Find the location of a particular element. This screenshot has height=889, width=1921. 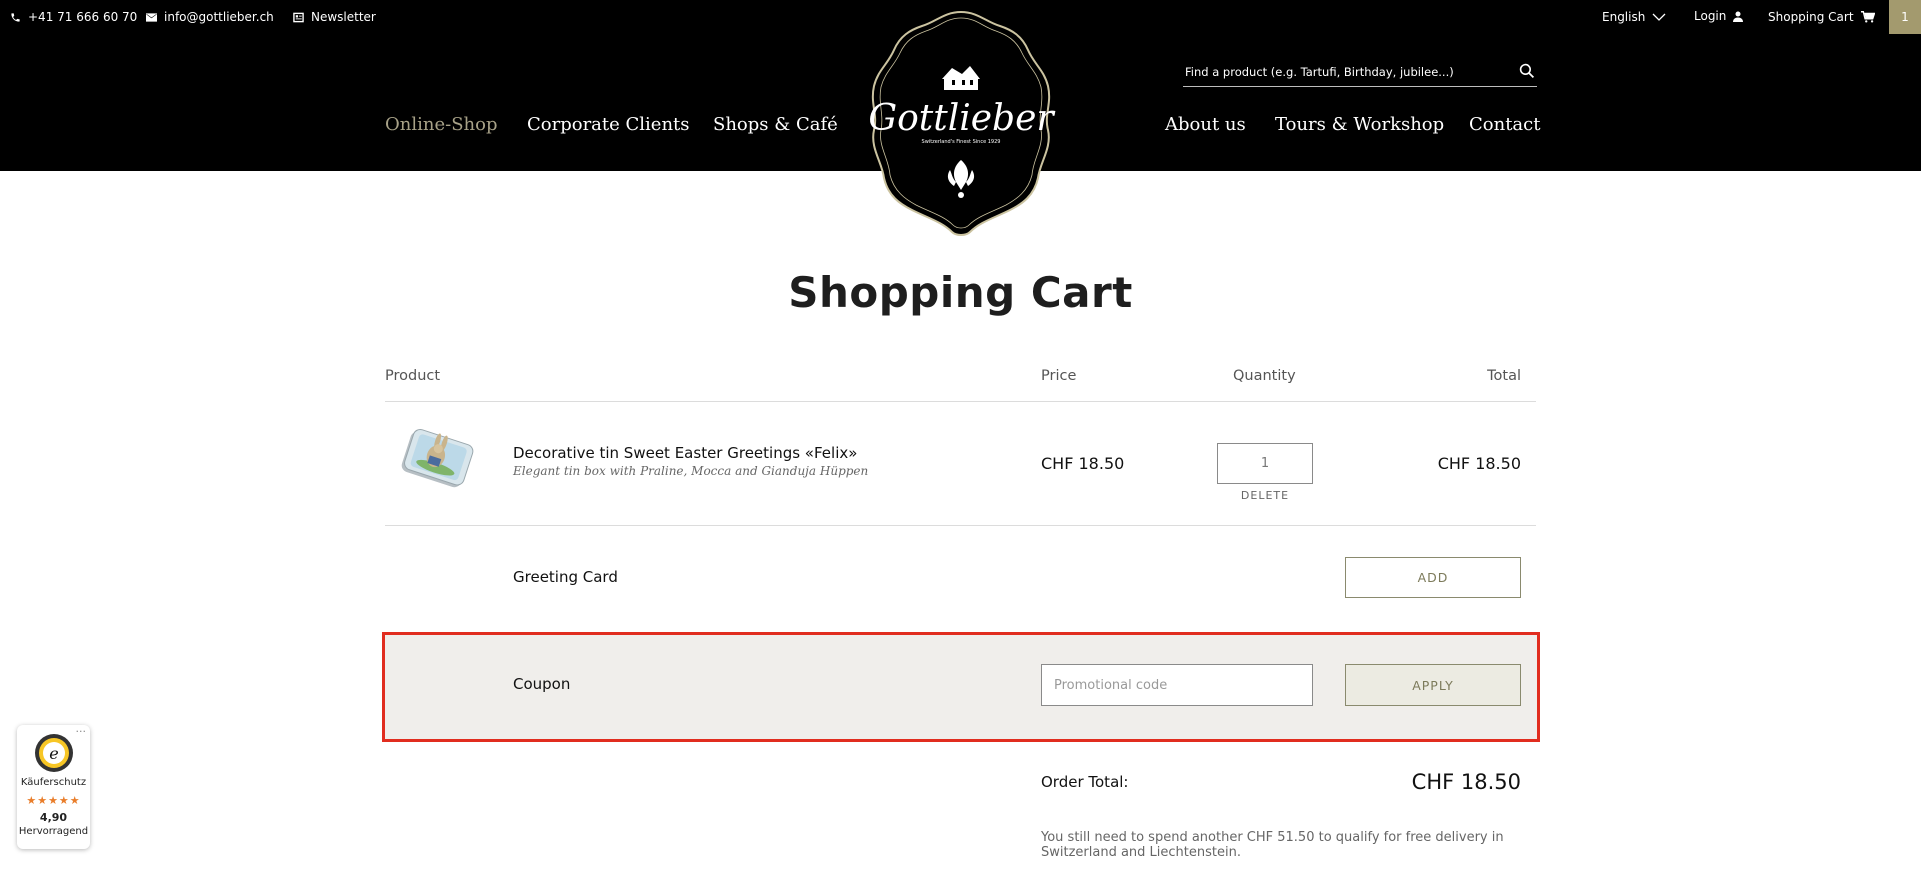

chevron-down-icon is located at coordinates (1659, 17).